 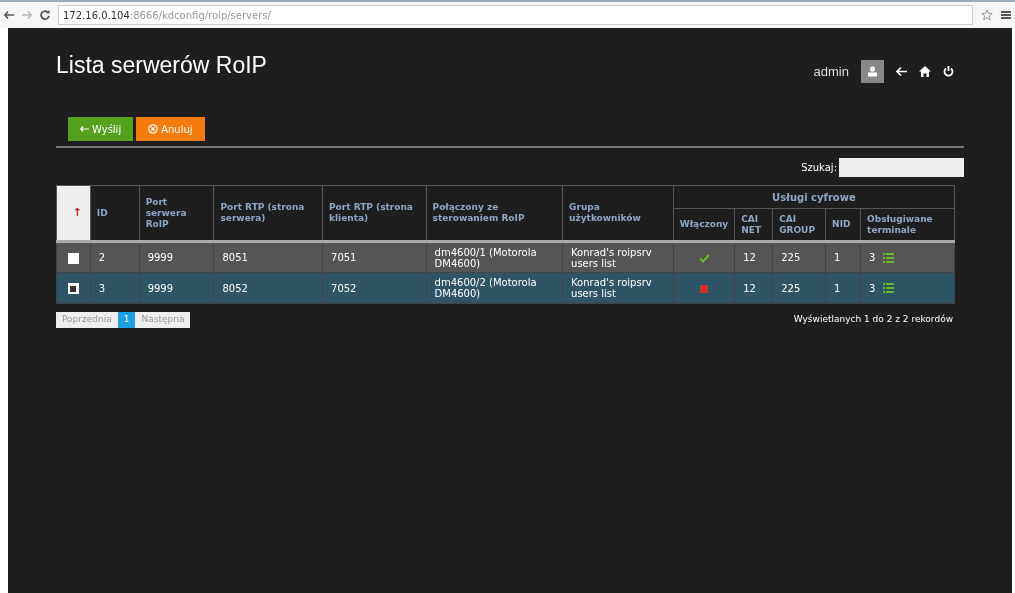 What do you see at coordinates (925, 71) in the screenshot?
I see `home-icon` at bounding box center [925, 71].